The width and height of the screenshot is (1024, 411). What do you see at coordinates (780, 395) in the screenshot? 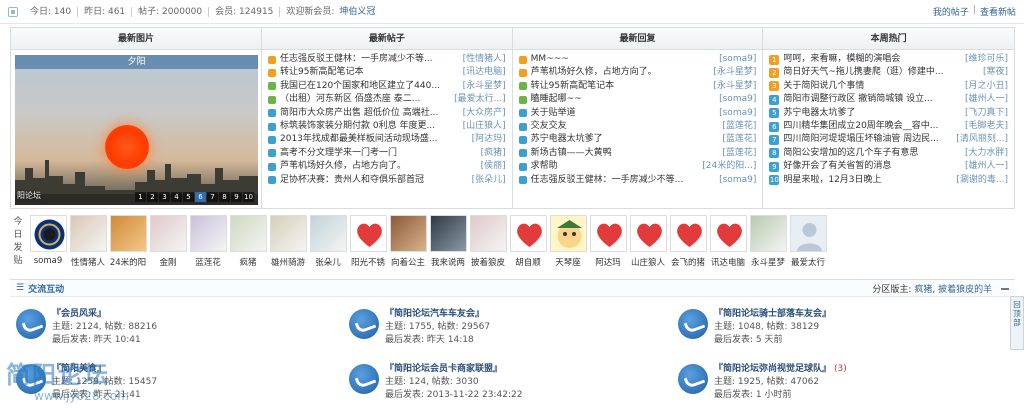
I see `forum-last-post: 最后发表: 1 小时前` at bounding box center [780, 395].